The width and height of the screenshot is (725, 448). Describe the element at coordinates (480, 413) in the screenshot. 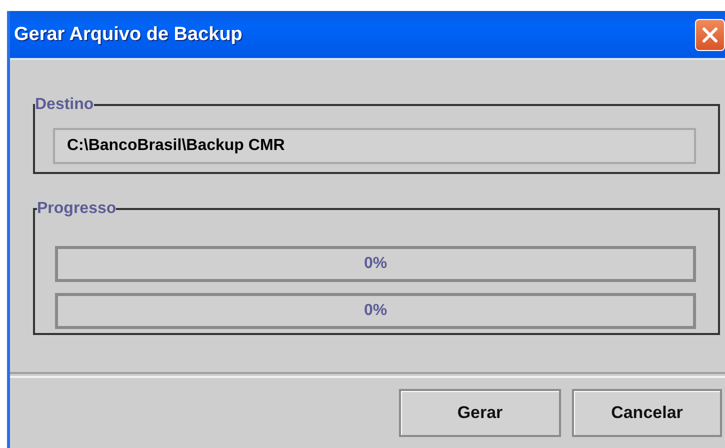

I see `dialog-button: Gerar` at that location.